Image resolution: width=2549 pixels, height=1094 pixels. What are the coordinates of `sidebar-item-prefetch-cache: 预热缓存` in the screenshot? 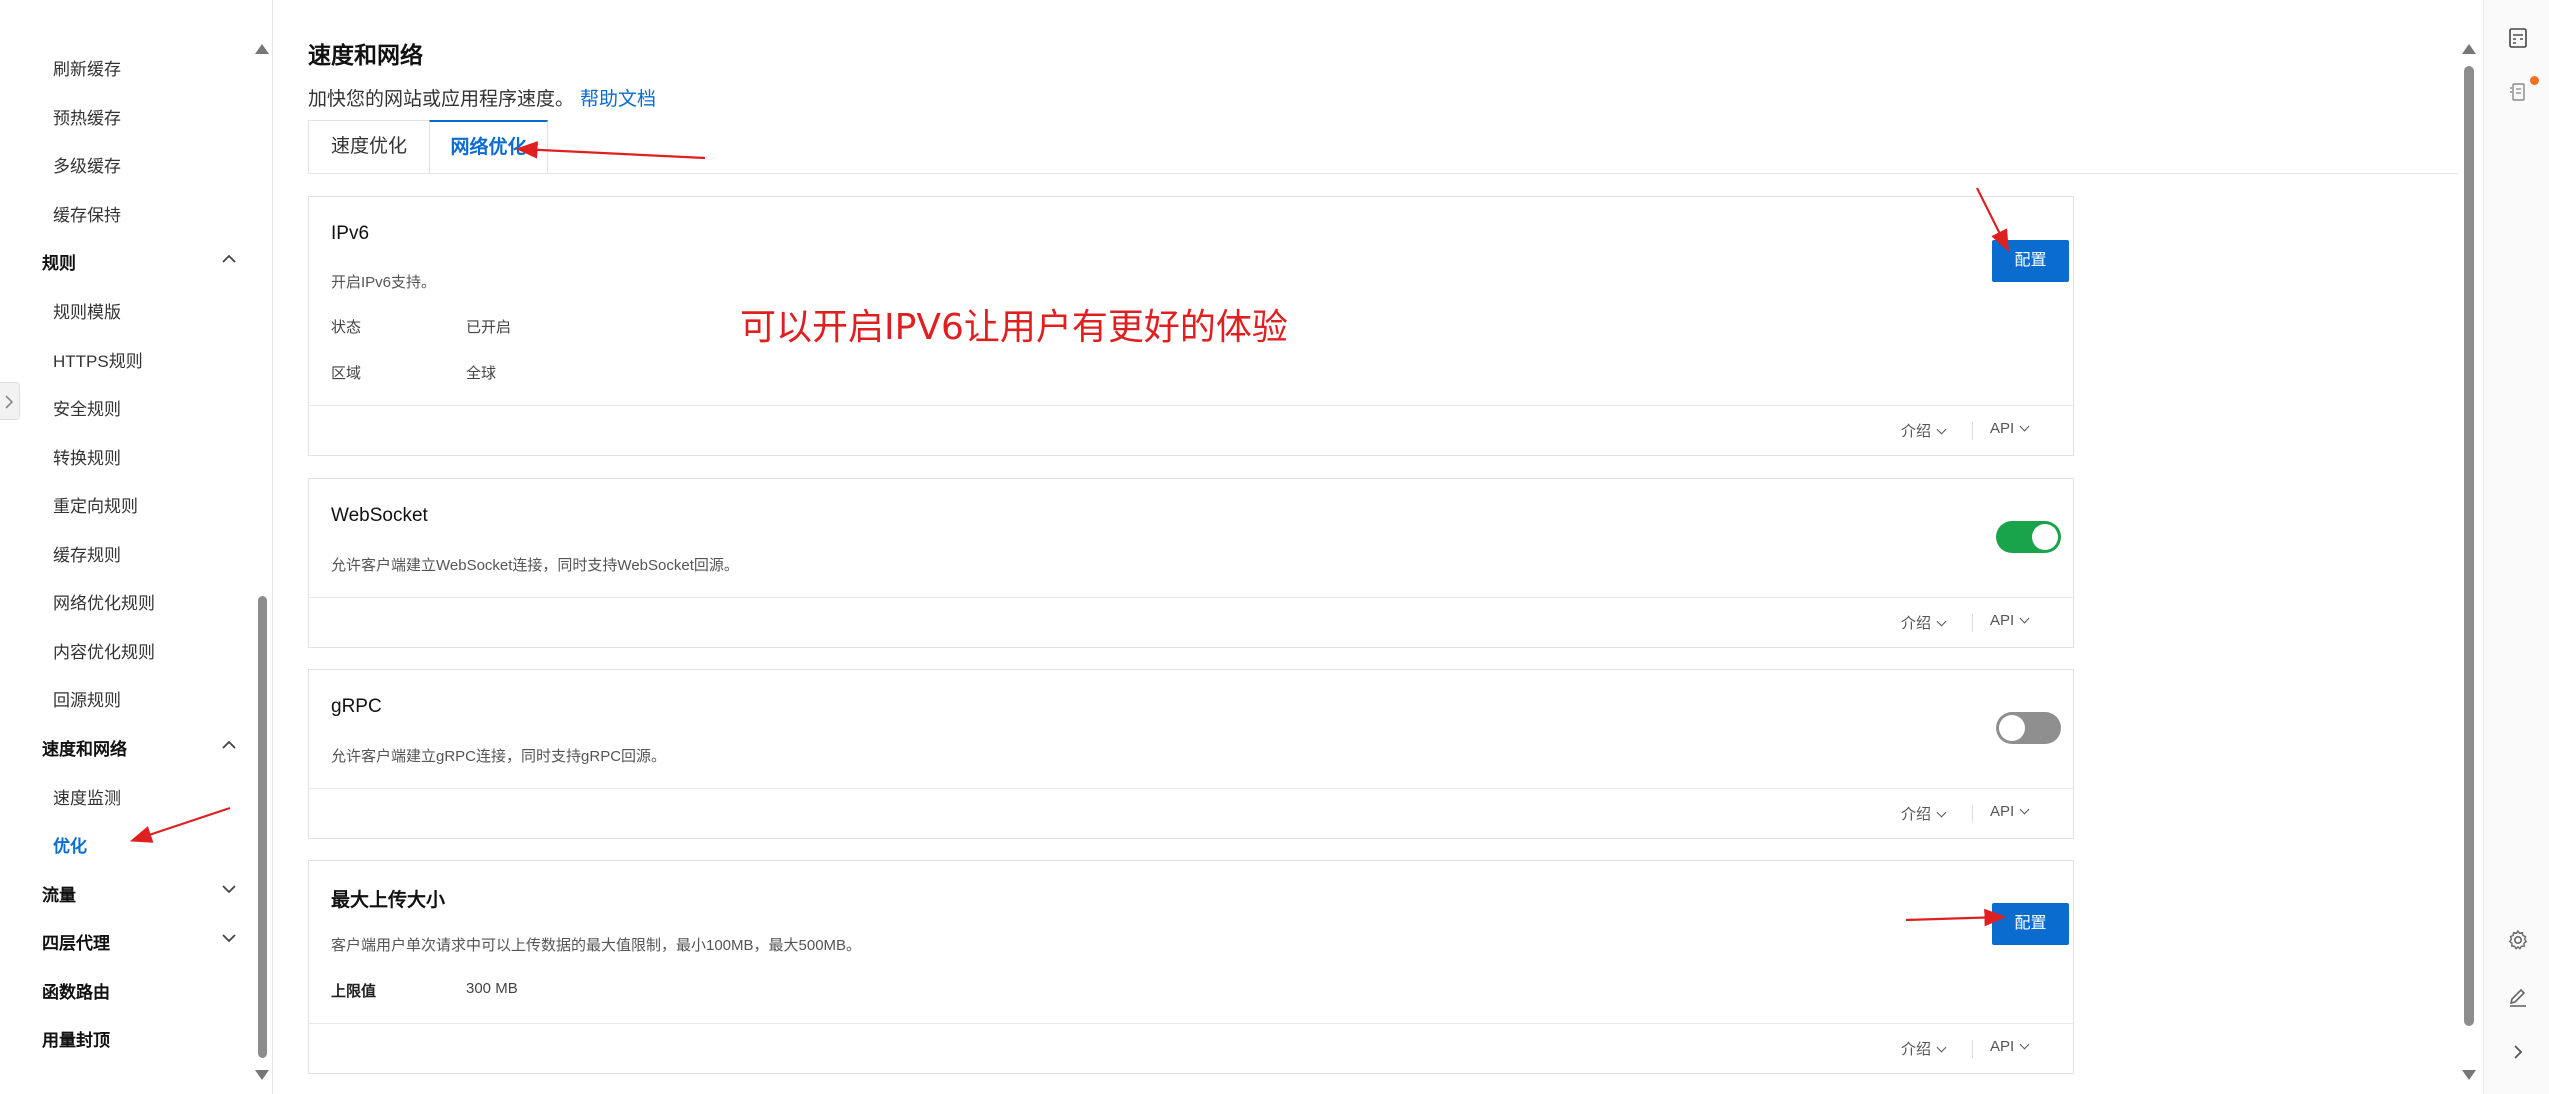 It's located at (87, 116).